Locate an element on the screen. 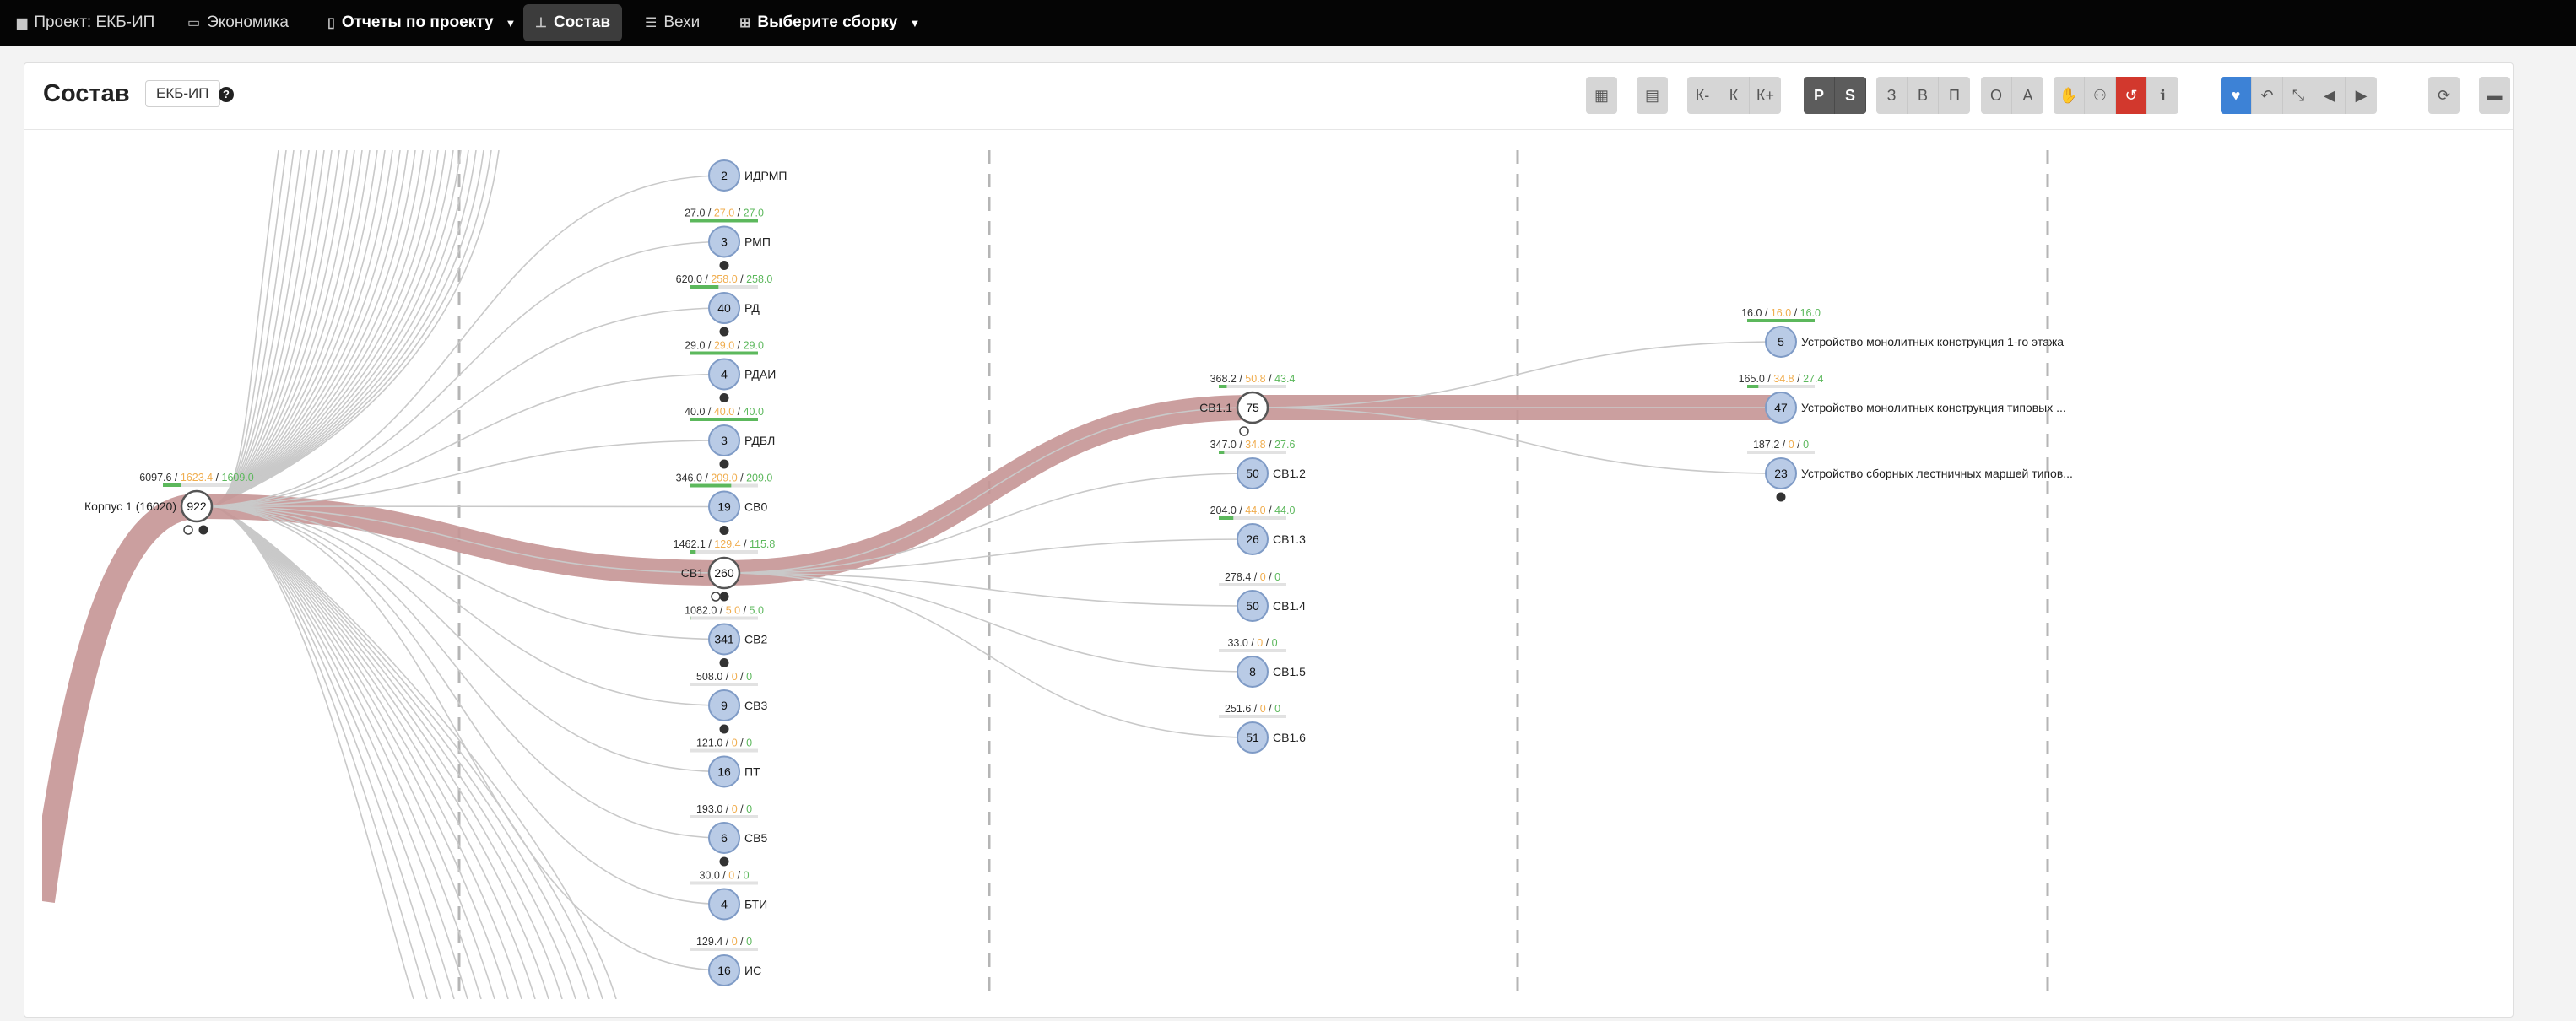  node-label: СВ1.3 is located at coordinates (1289, 539).